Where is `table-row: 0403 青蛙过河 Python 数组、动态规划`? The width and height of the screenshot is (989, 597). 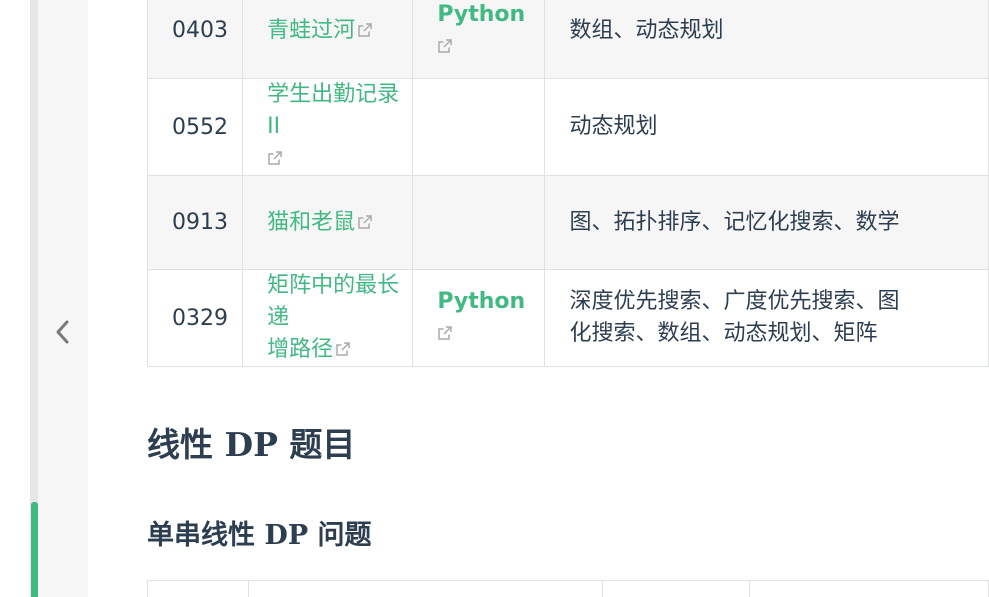
table-row: 0403 青蛙过河 Python 数组、动态规划 is located at coordinates (567, 39).